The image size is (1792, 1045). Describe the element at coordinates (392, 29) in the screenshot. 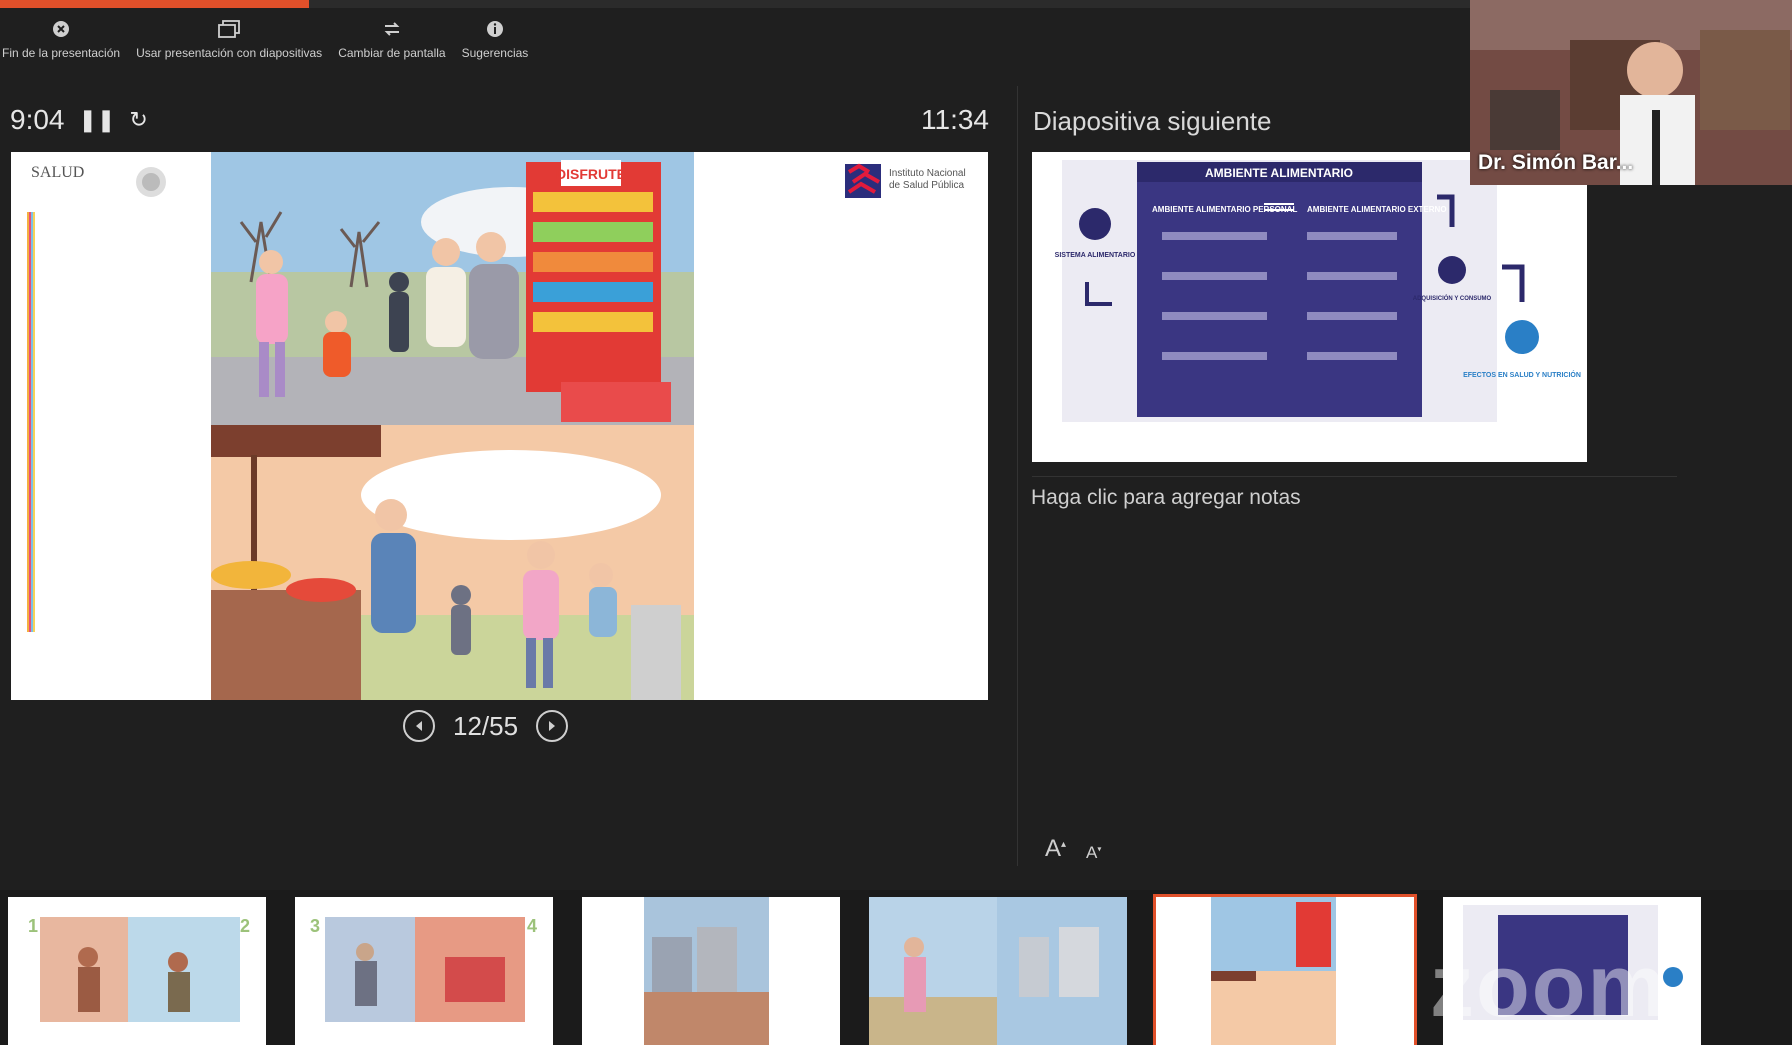

I see `swap-arrows-icon` at that location.